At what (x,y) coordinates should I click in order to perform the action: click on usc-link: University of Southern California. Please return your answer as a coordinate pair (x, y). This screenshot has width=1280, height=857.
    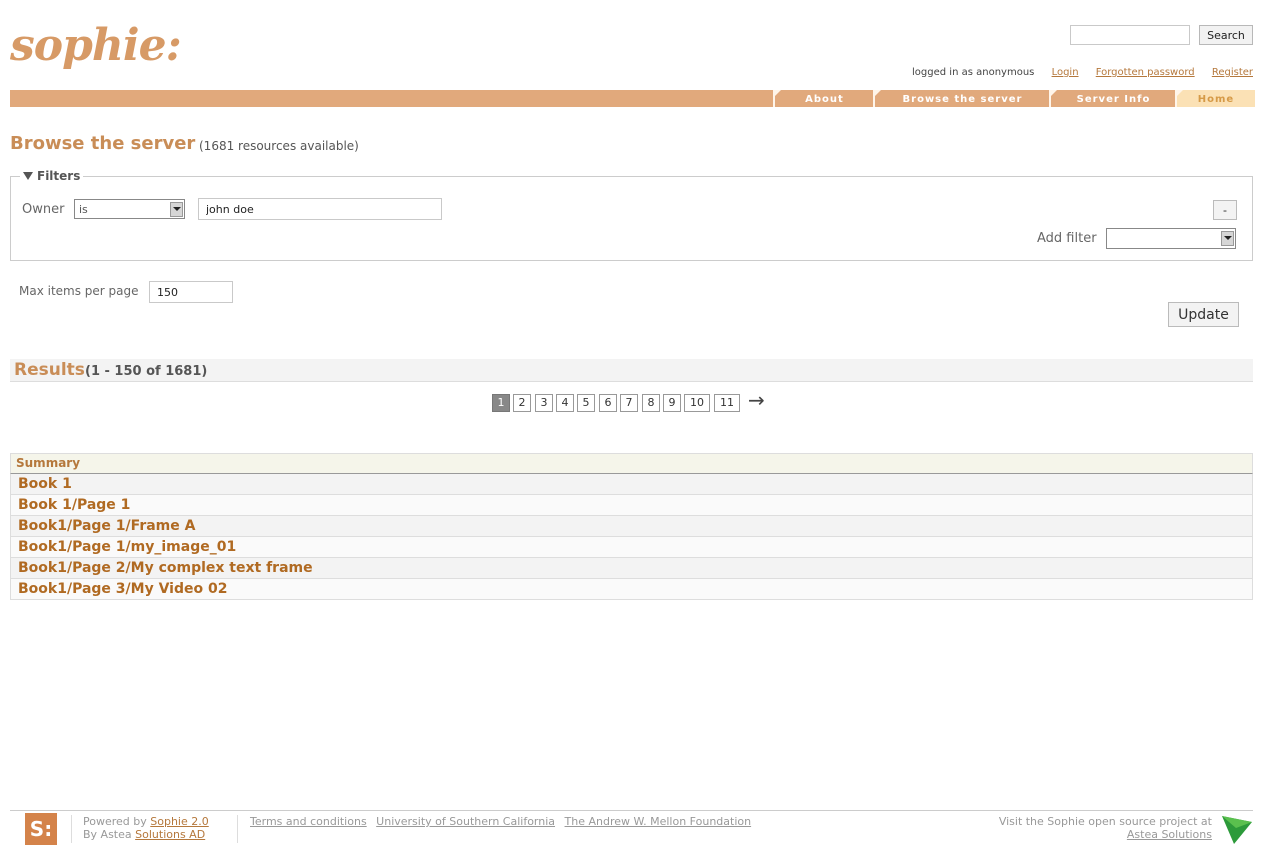
    Looking at the image, I should click on (465, 821).